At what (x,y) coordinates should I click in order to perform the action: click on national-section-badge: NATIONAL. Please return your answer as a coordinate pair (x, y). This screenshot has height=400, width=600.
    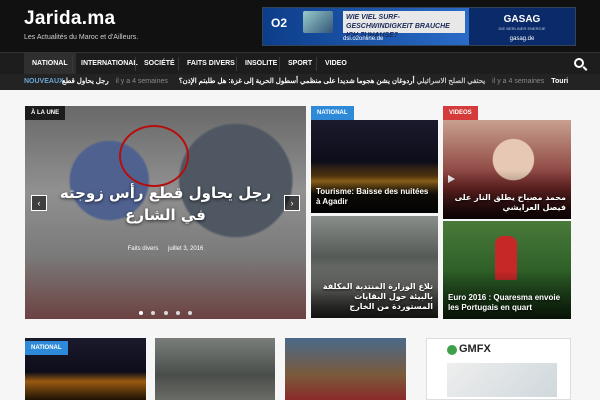
    Looking at the image, I should click on (332, 113).